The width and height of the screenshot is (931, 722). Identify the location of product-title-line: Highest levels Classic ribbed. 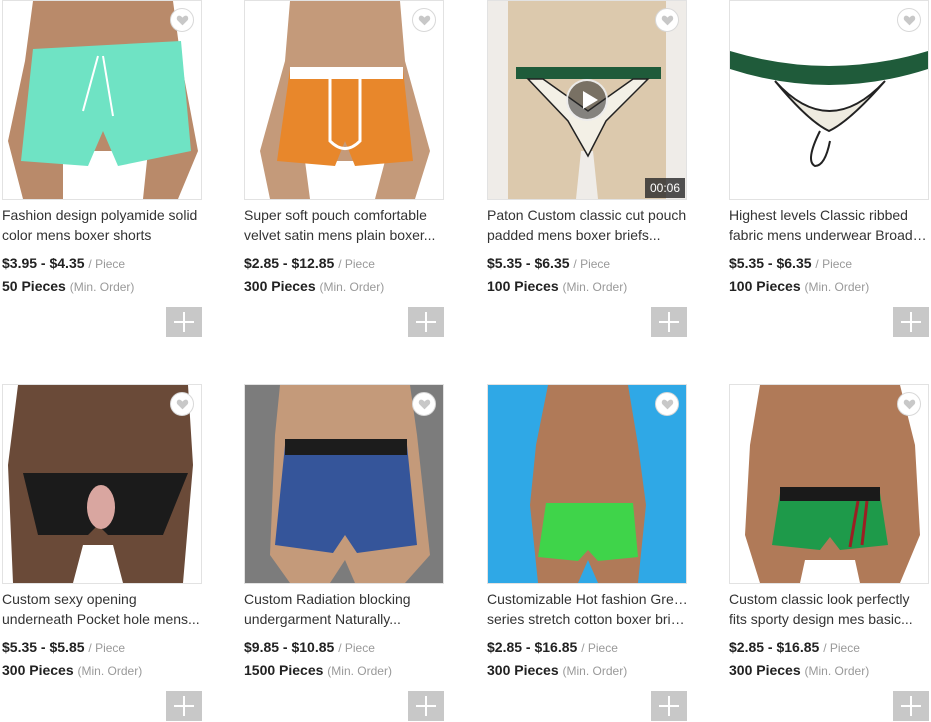
(818, 215).